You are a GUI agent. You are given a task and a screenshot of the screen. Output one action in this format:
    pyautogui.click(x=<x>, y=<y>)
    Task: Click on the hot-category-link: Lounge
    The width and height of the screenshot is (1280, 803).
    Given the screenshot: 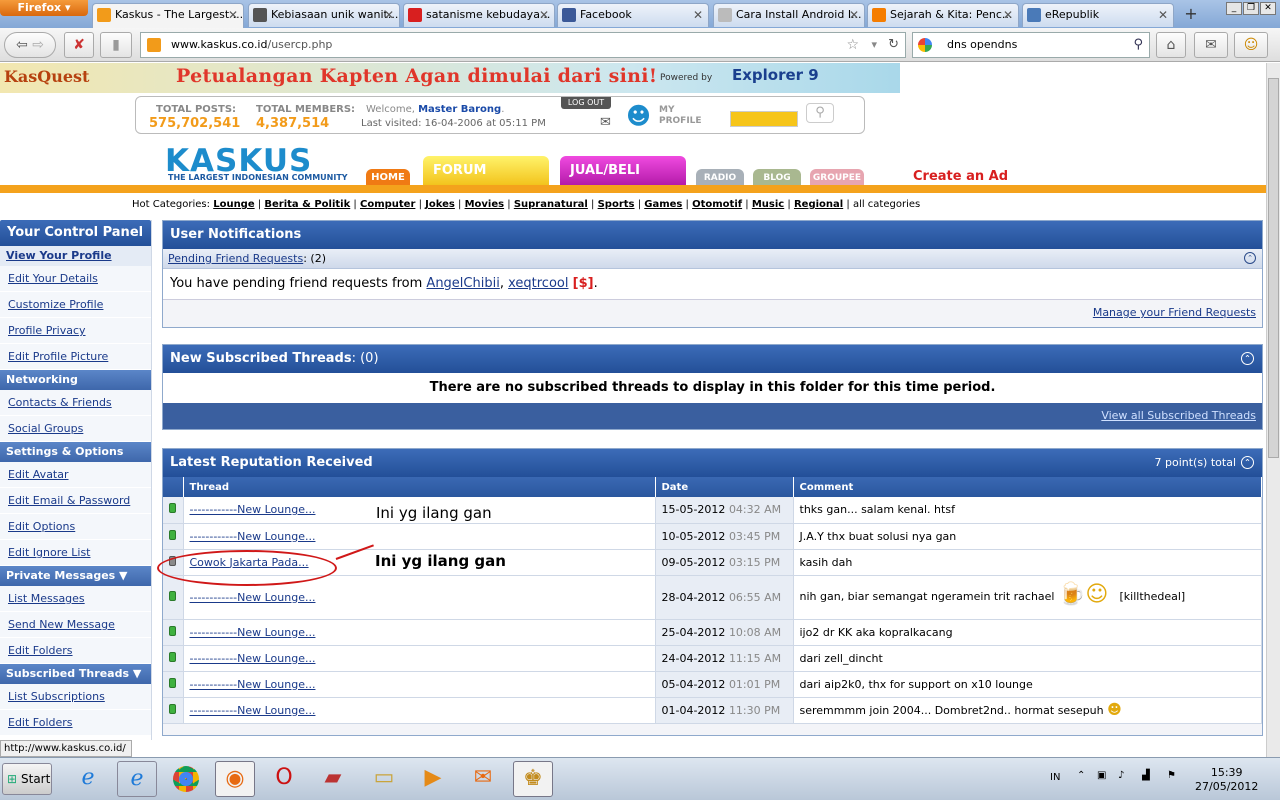 What is the action you would take?
    pyautogui.click(x=233, y=204)
    